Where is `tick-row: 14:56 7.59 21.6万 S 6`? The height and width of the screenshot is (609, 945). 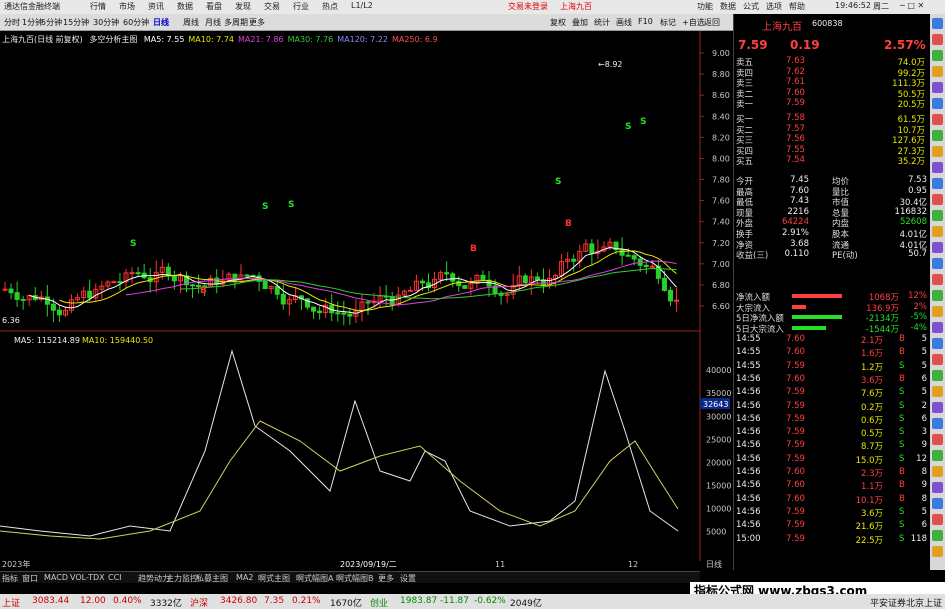
tick-row: 14:56 7.59 21.6万 S 6 is located at coordinates (832, 526).